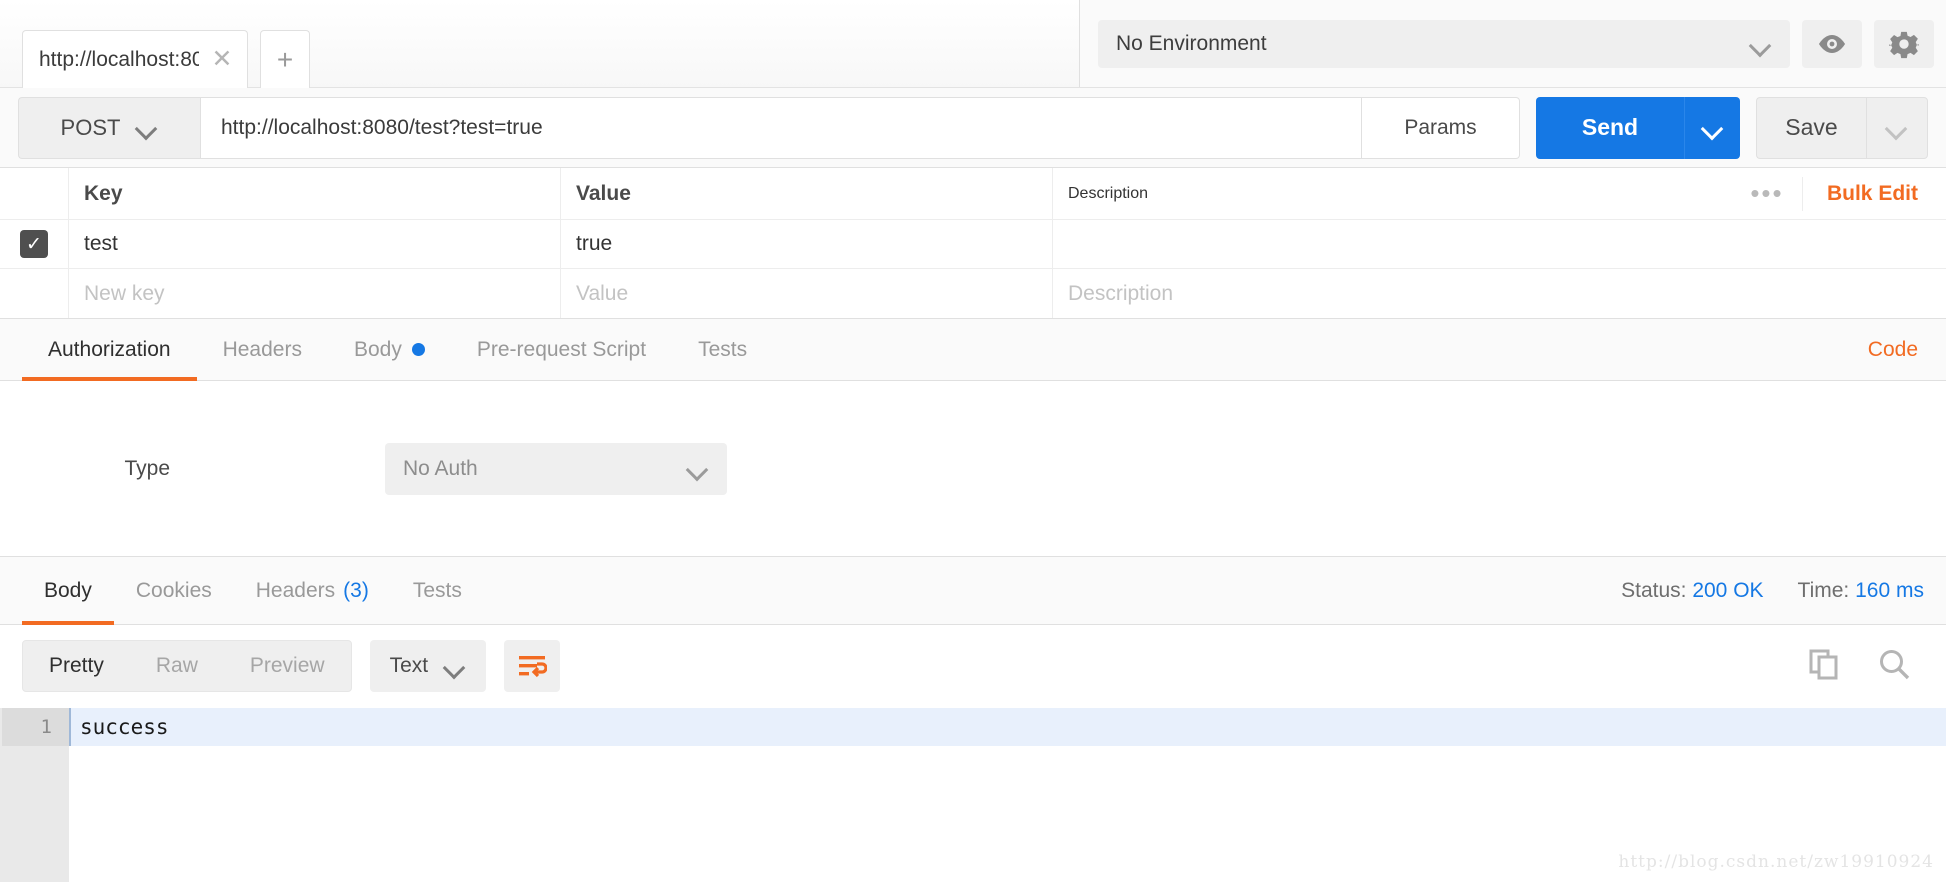 The height and width of the screenshot is (882, 1946). I want to click on response-tool-icons, so click(1866, 666).